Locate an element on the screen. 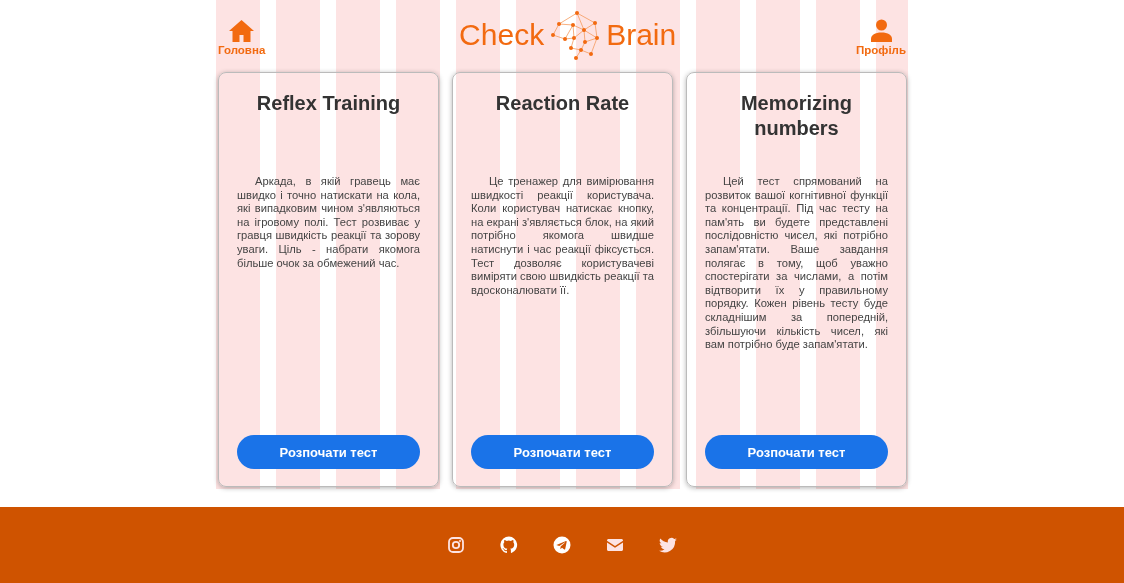  logo-text: Check is located at coordinates (502, 35).